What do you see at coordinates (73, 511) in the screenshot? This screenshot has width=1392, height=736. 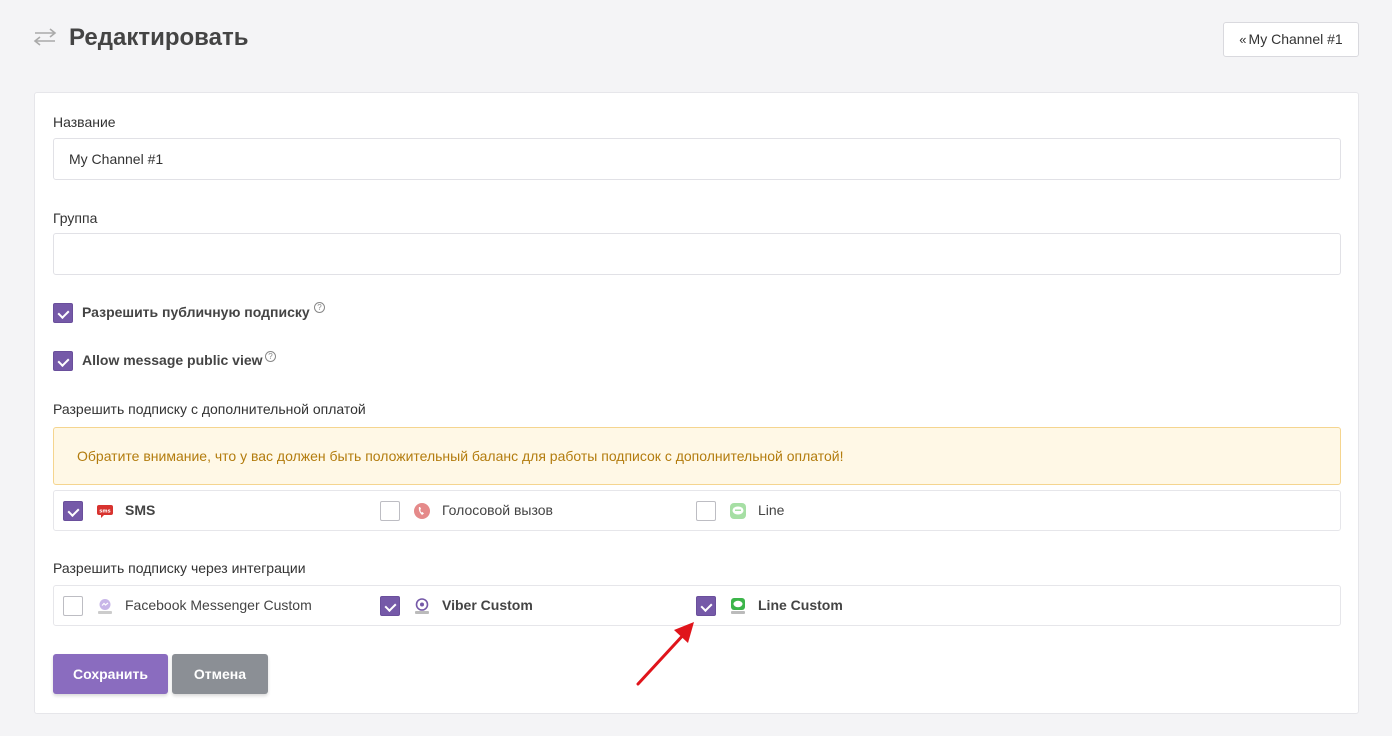 I see `sms-checkbox` at bounding box center [73, 511].